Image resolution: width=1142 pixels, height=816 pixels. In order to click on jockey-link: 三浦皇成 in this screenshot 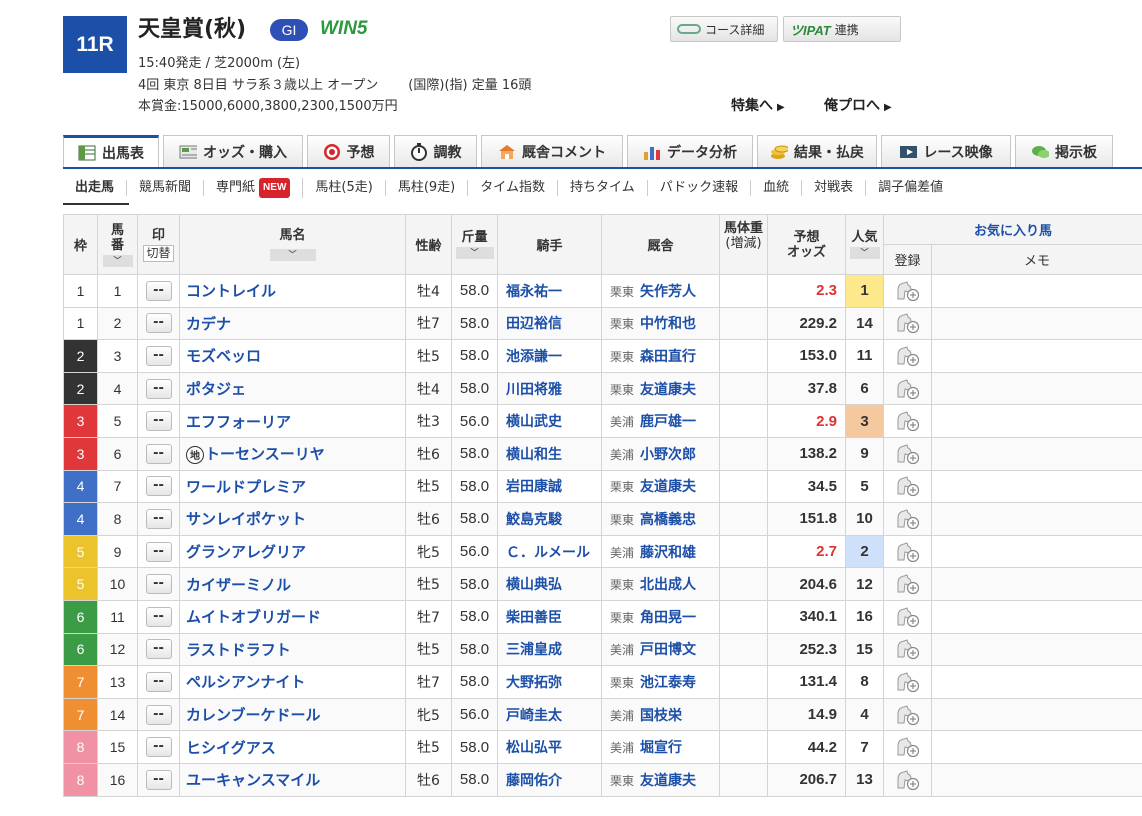, I will do `click(549, 649)`.